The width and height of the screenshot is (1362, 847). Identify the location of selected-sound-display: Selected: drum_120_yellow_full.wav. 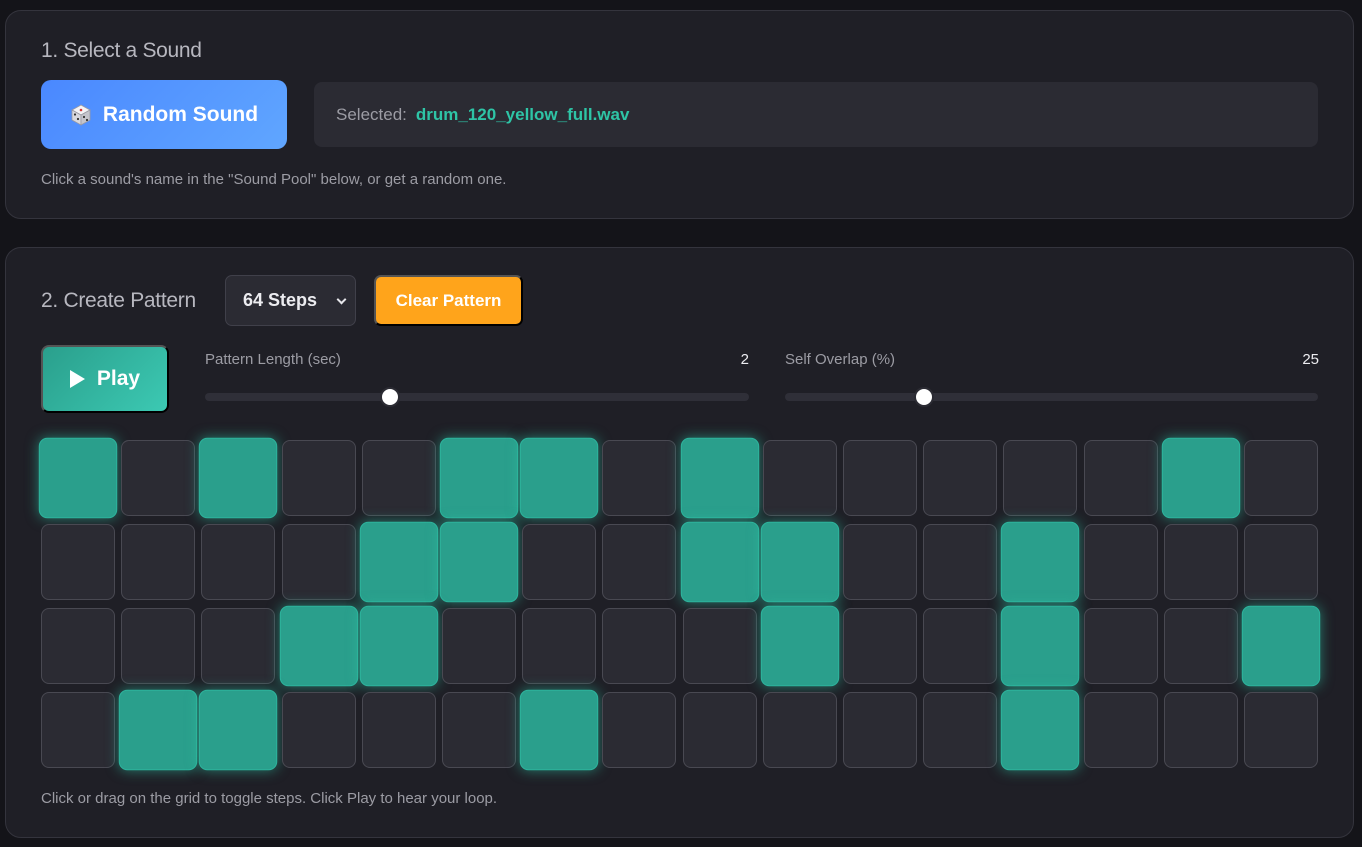
(816, 114).